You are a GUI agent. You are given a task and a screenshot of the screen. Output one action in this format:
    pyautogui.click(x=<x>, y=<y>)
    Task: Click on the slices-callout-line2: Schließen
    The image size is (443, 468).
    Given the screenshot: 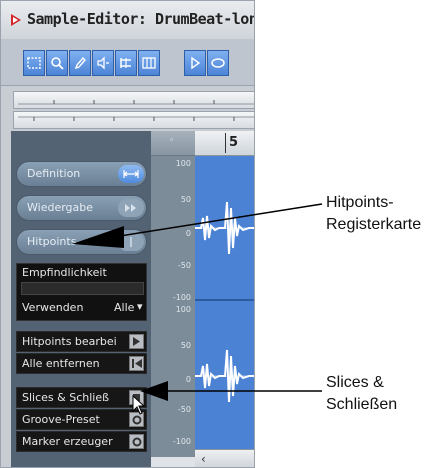 What is the action you would take?
    pyautogui.click(x=362, y=404)
    